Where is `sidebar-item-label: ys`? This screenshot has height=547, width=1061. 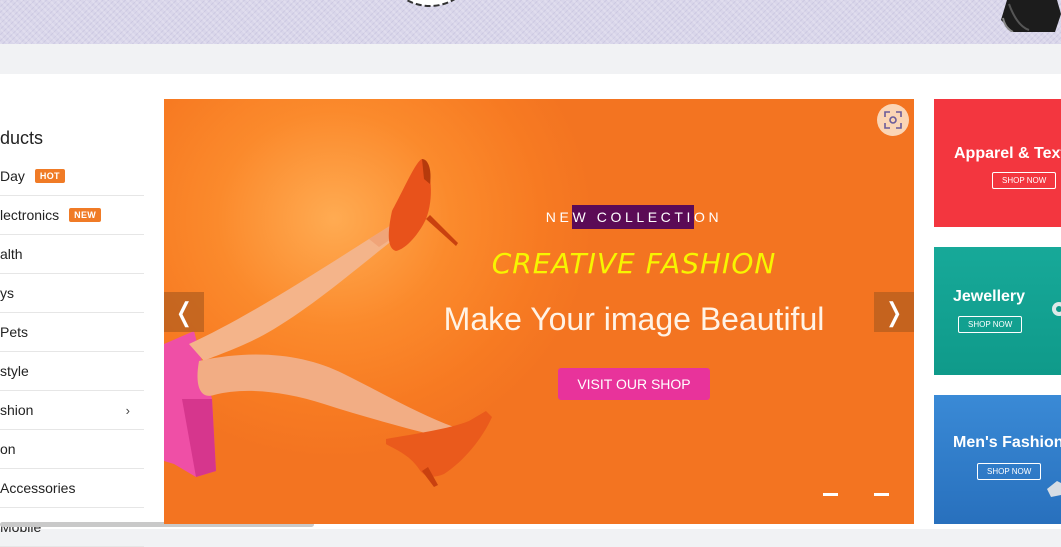
sidebar-item-label: ys is located at coordinates (7, 293).